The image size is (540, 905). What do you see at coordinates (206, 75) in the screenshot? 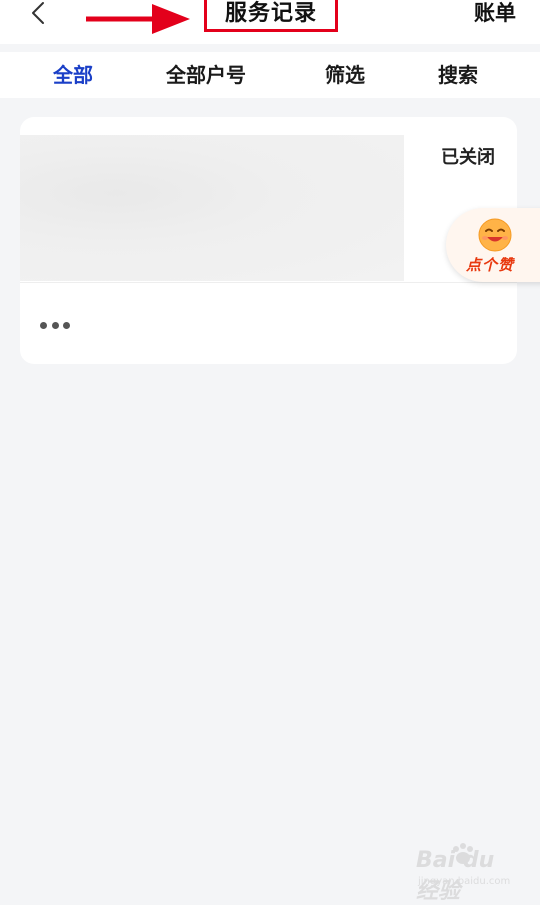
I see `tab-all-accounts: 全部户号` at bounding box center [206, 75].